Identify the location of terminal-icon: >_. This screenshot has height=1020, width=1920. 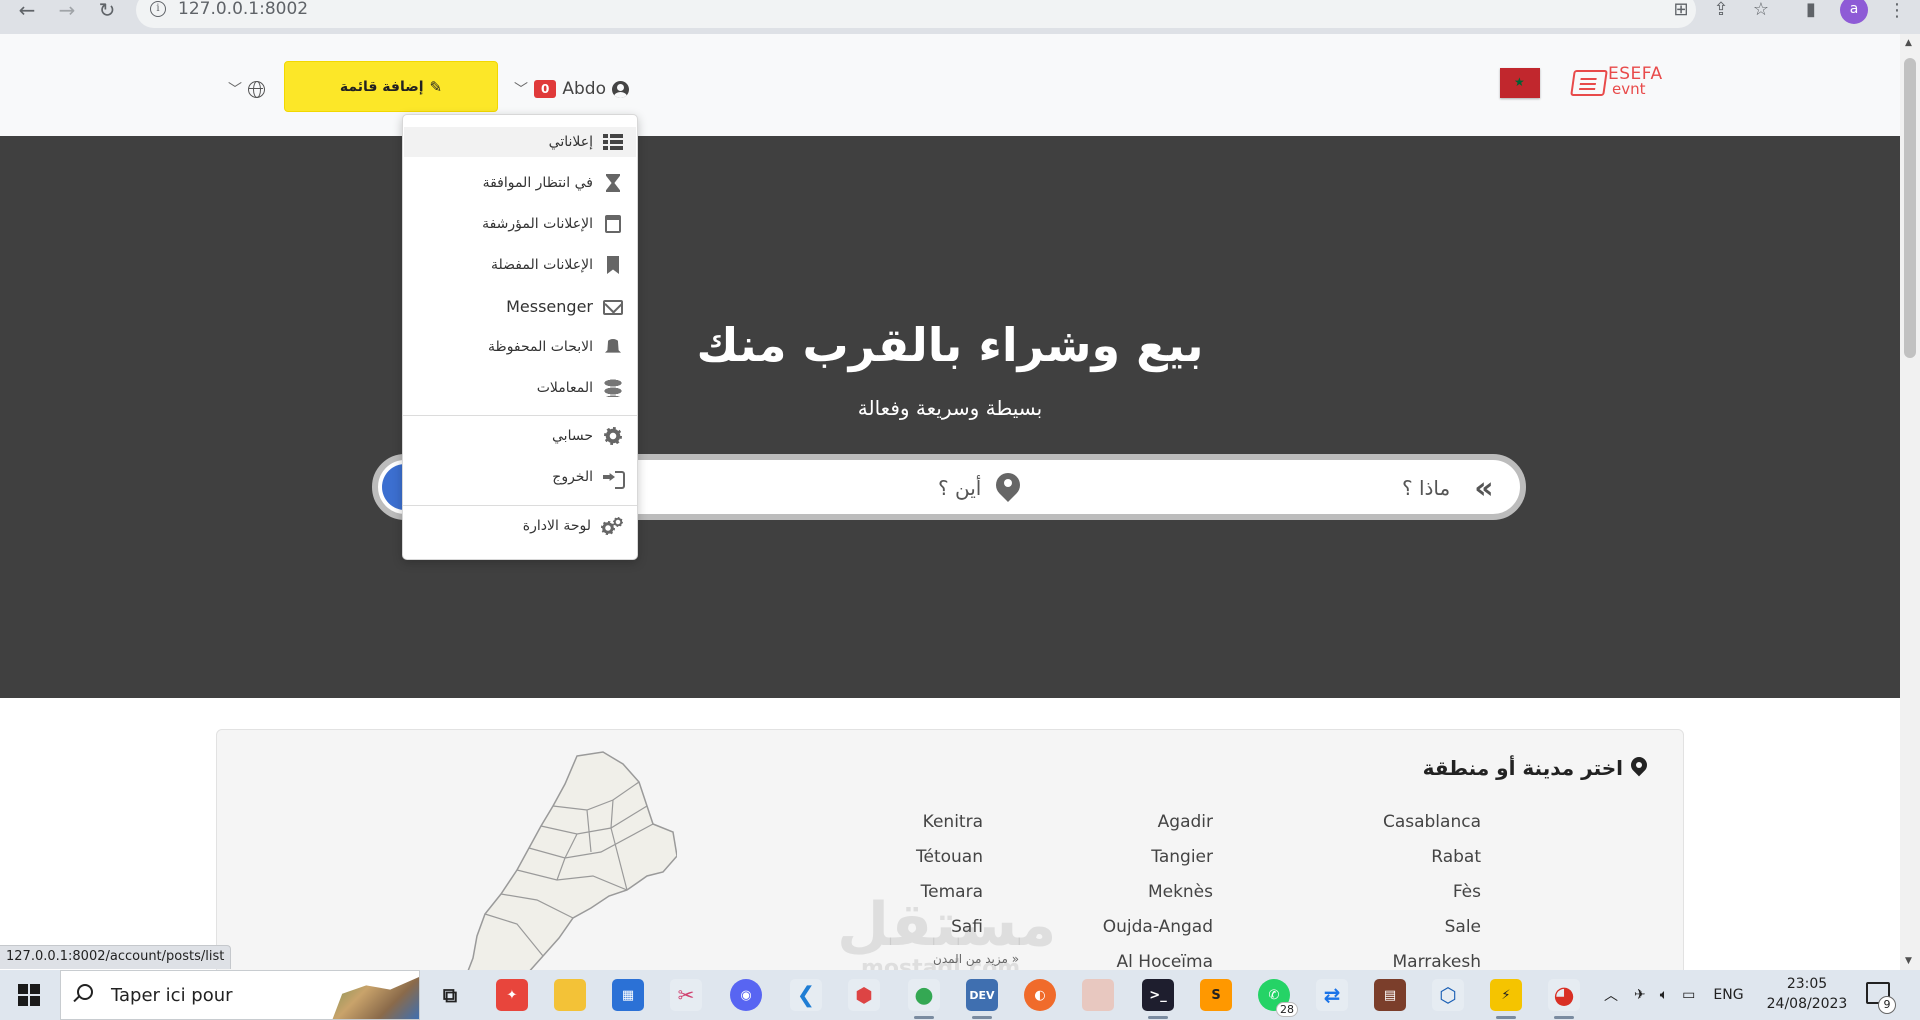
(1158, 999).